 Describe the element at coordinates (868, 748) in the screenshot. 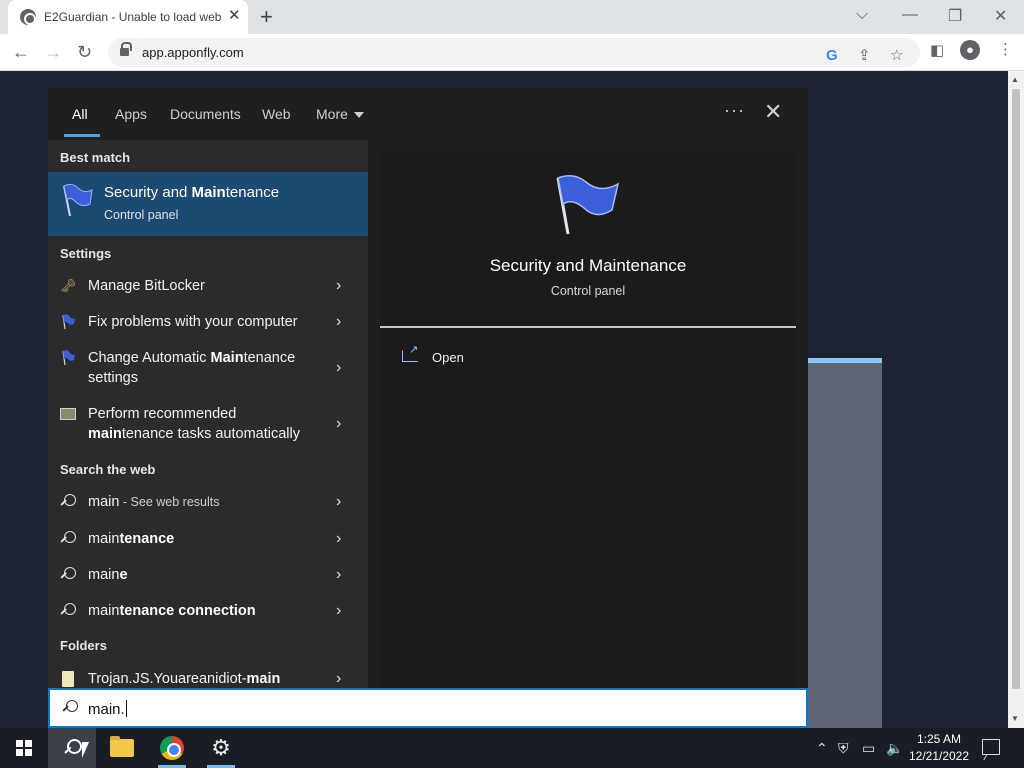

I see `network-icon: ▭` at that location.